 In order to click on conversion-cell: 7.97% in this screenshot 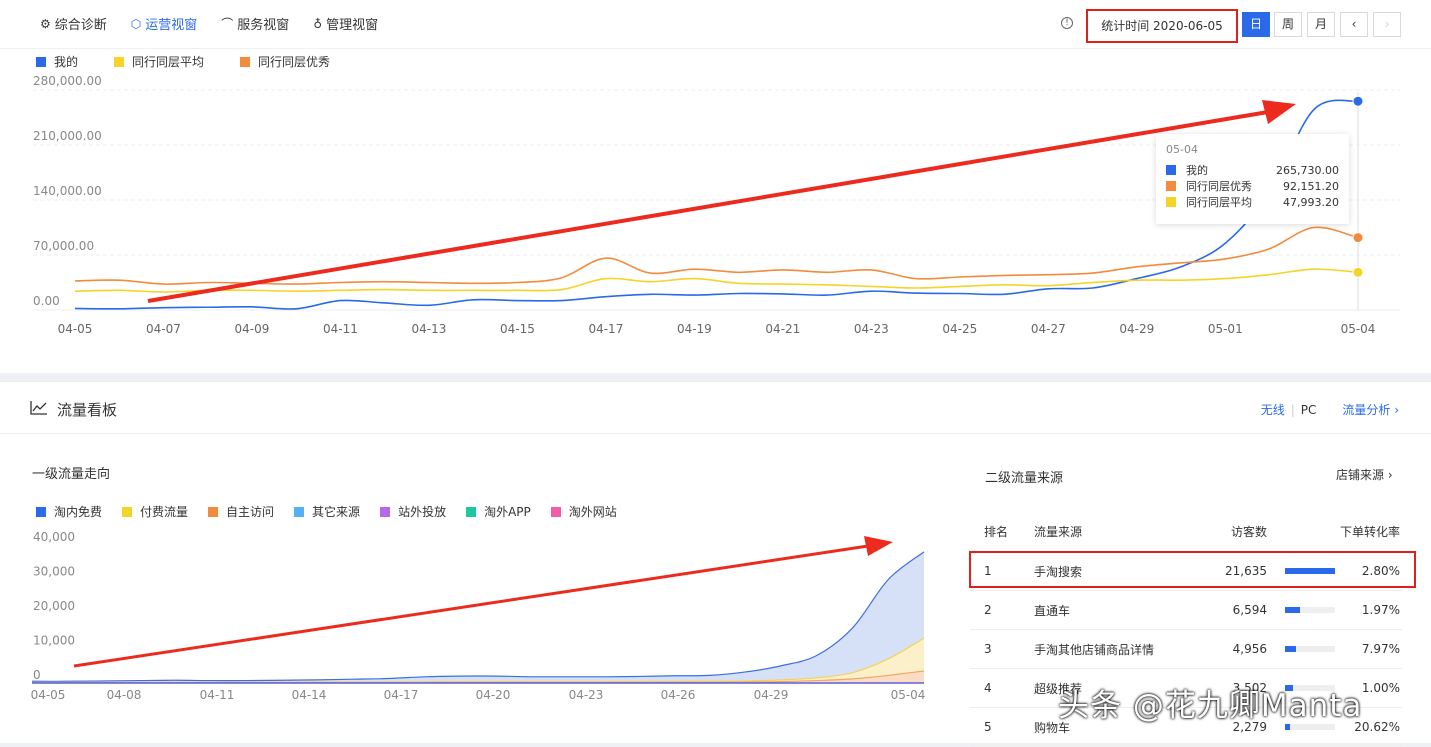, I will do `click(1380, 649)`.